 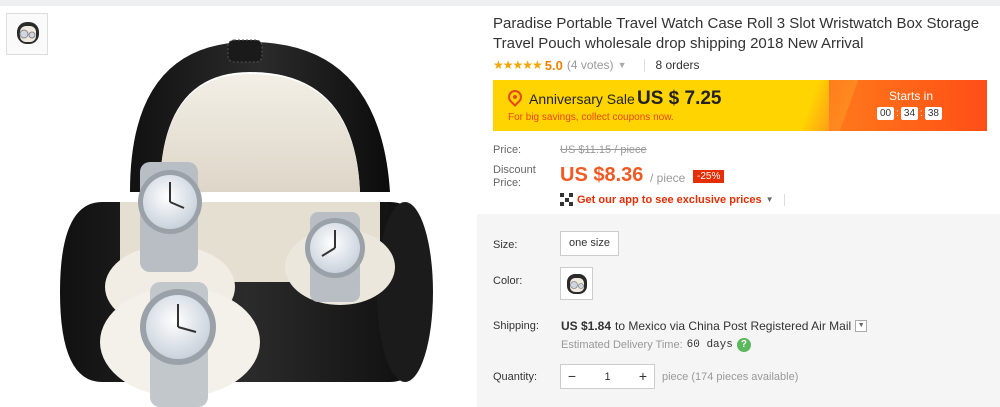 I want to click on decrease-quantity-button: −, so click(x=572, y=376).